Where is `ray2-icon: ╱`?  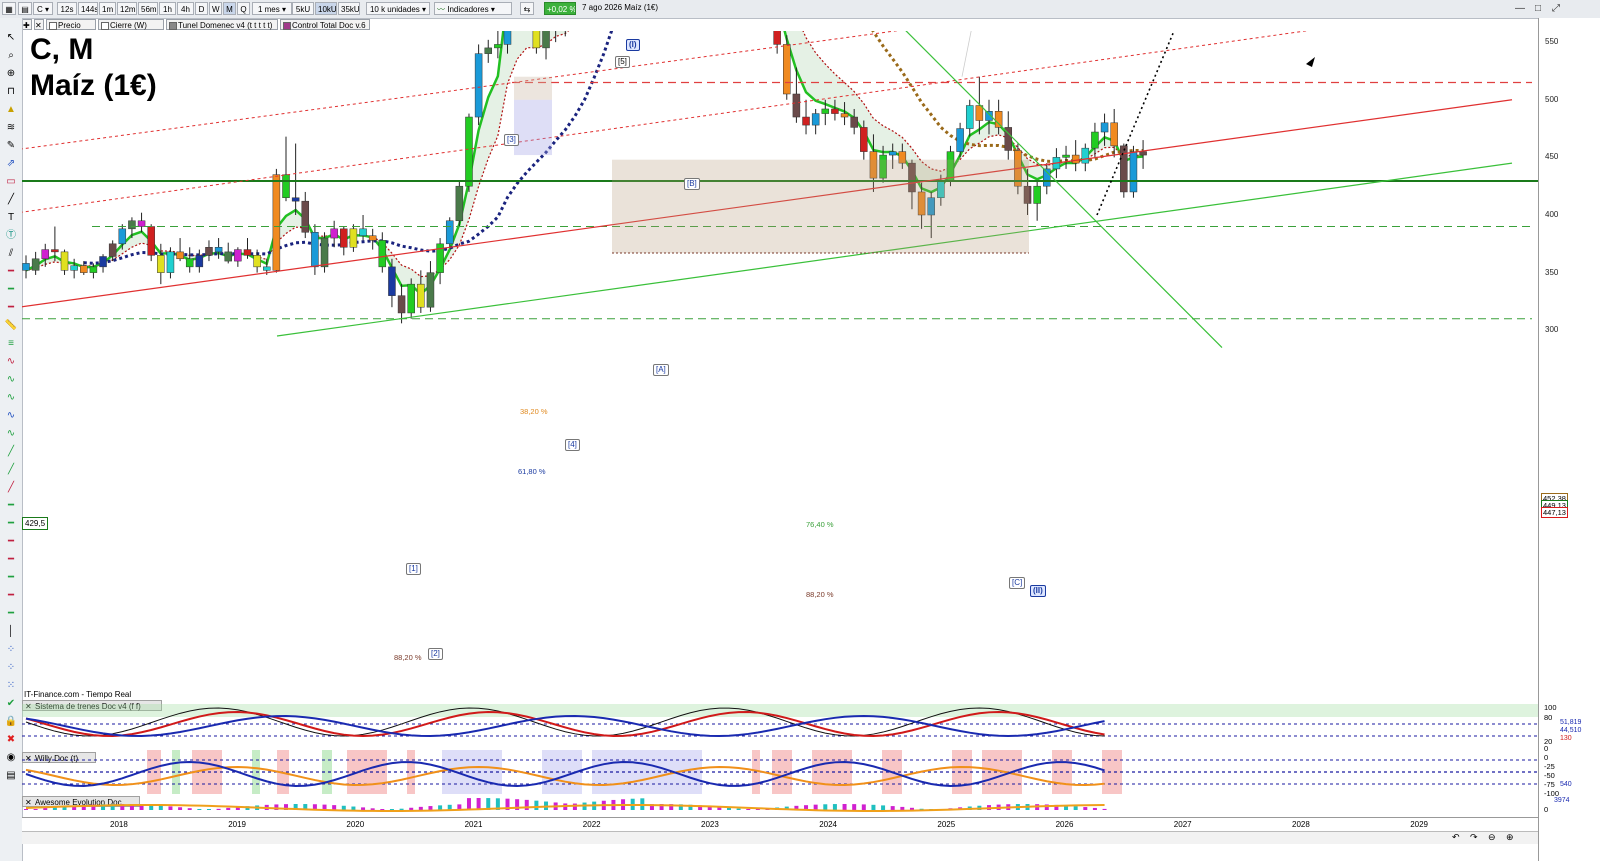 ray2-icon: ╱ is located at coordinates (11, 470).